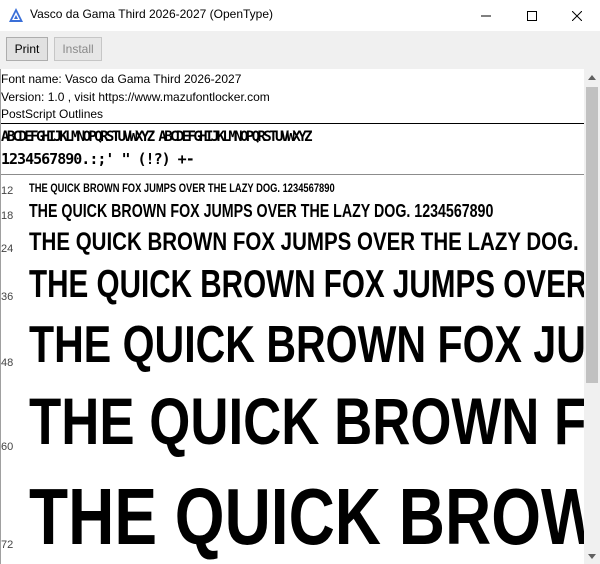  Describe the element at coordinates (7, 249) in the screenshot. I see `sample-size-label: 24` at that location.